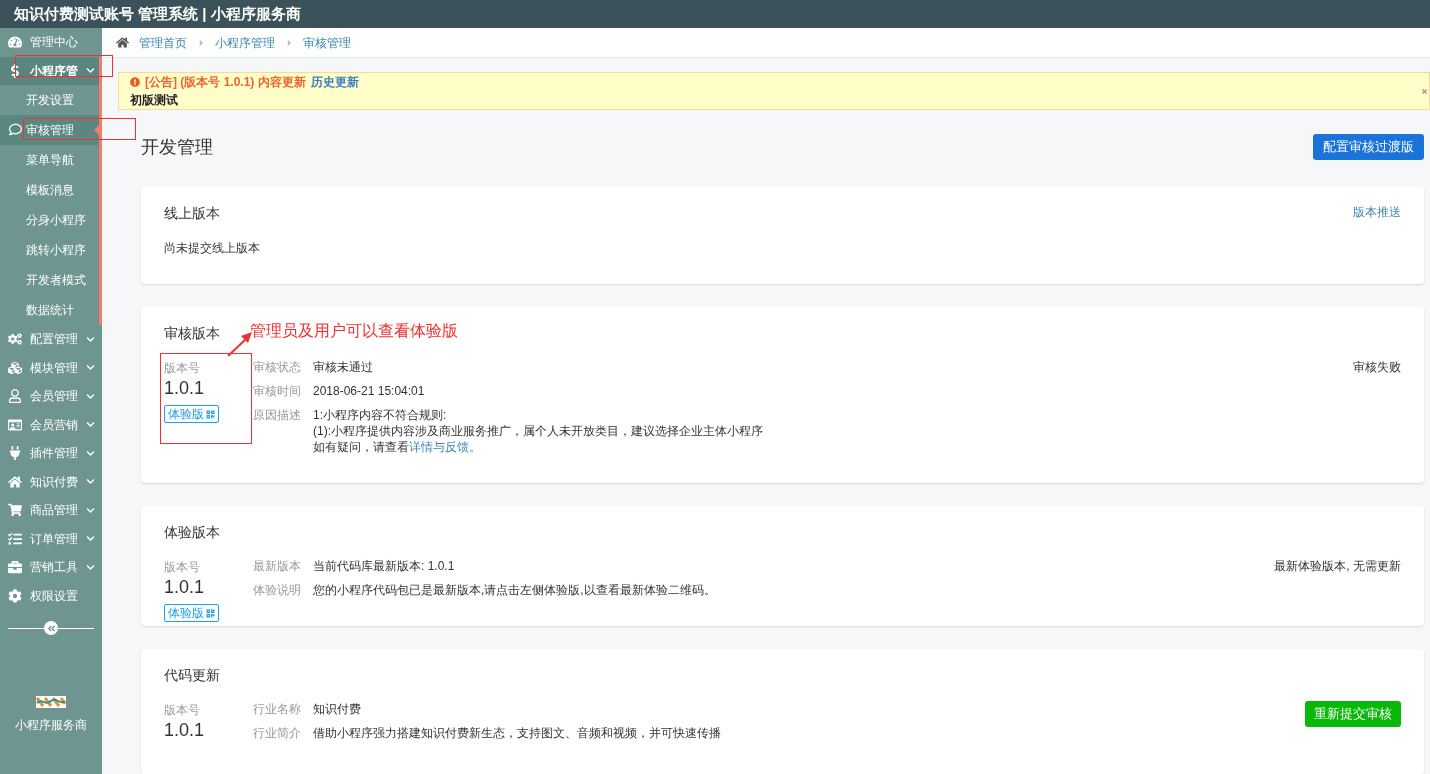  What do you see at coordinates (51, 453) in the screenshot?
I see `sidebar-item: 插件管理` at bounding box center [51, 453].